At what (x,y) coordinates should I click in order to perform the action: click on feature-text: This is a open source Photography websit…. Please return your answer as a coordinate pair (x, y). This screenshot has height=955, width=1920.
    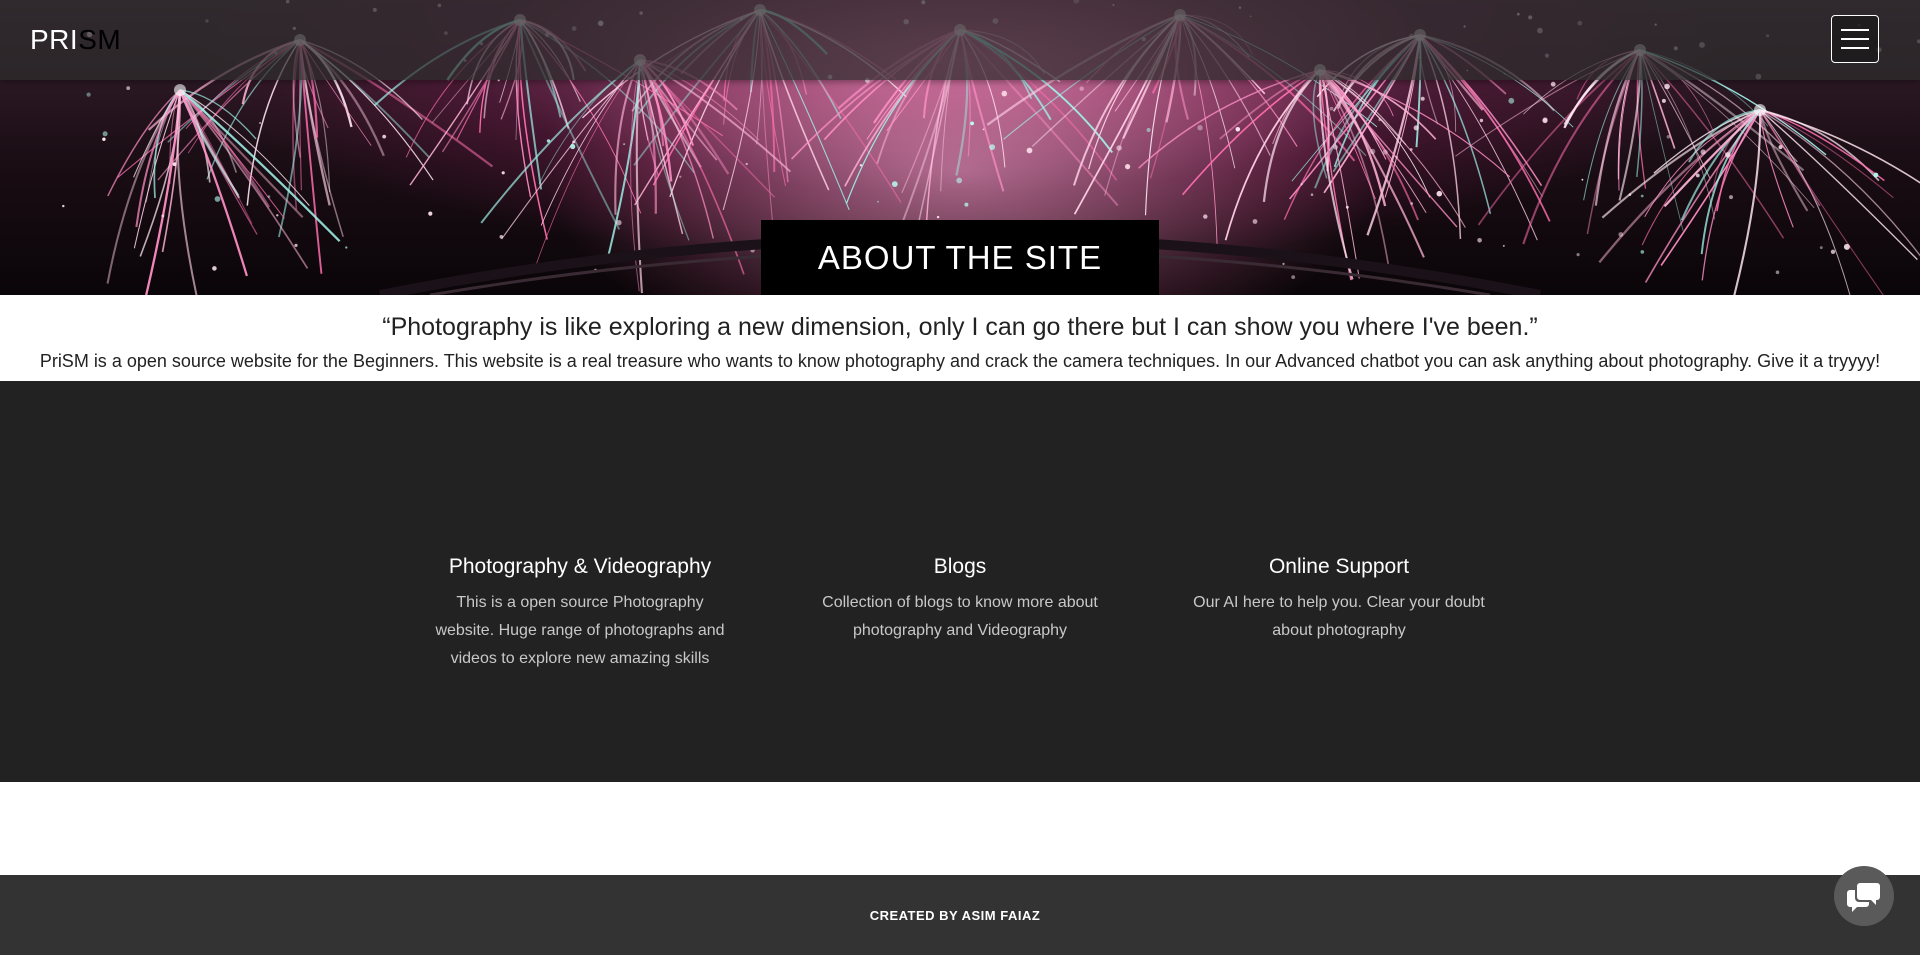
    Looking at the image, I should click on (580, 630).